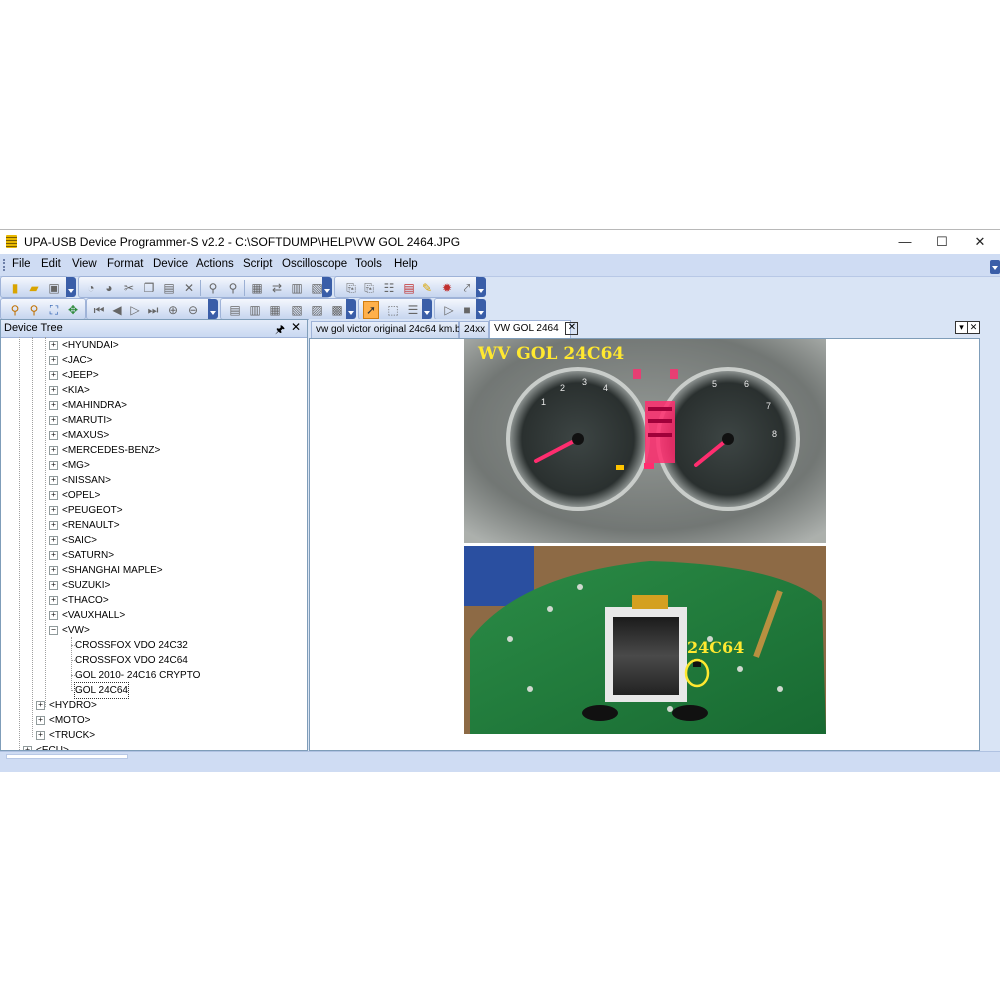 The image size is (1000, 1000). What do you see at coordinates (71, 287) in the screenshot?
I see `toolbar-file-options` at bounding box center [71, 287].